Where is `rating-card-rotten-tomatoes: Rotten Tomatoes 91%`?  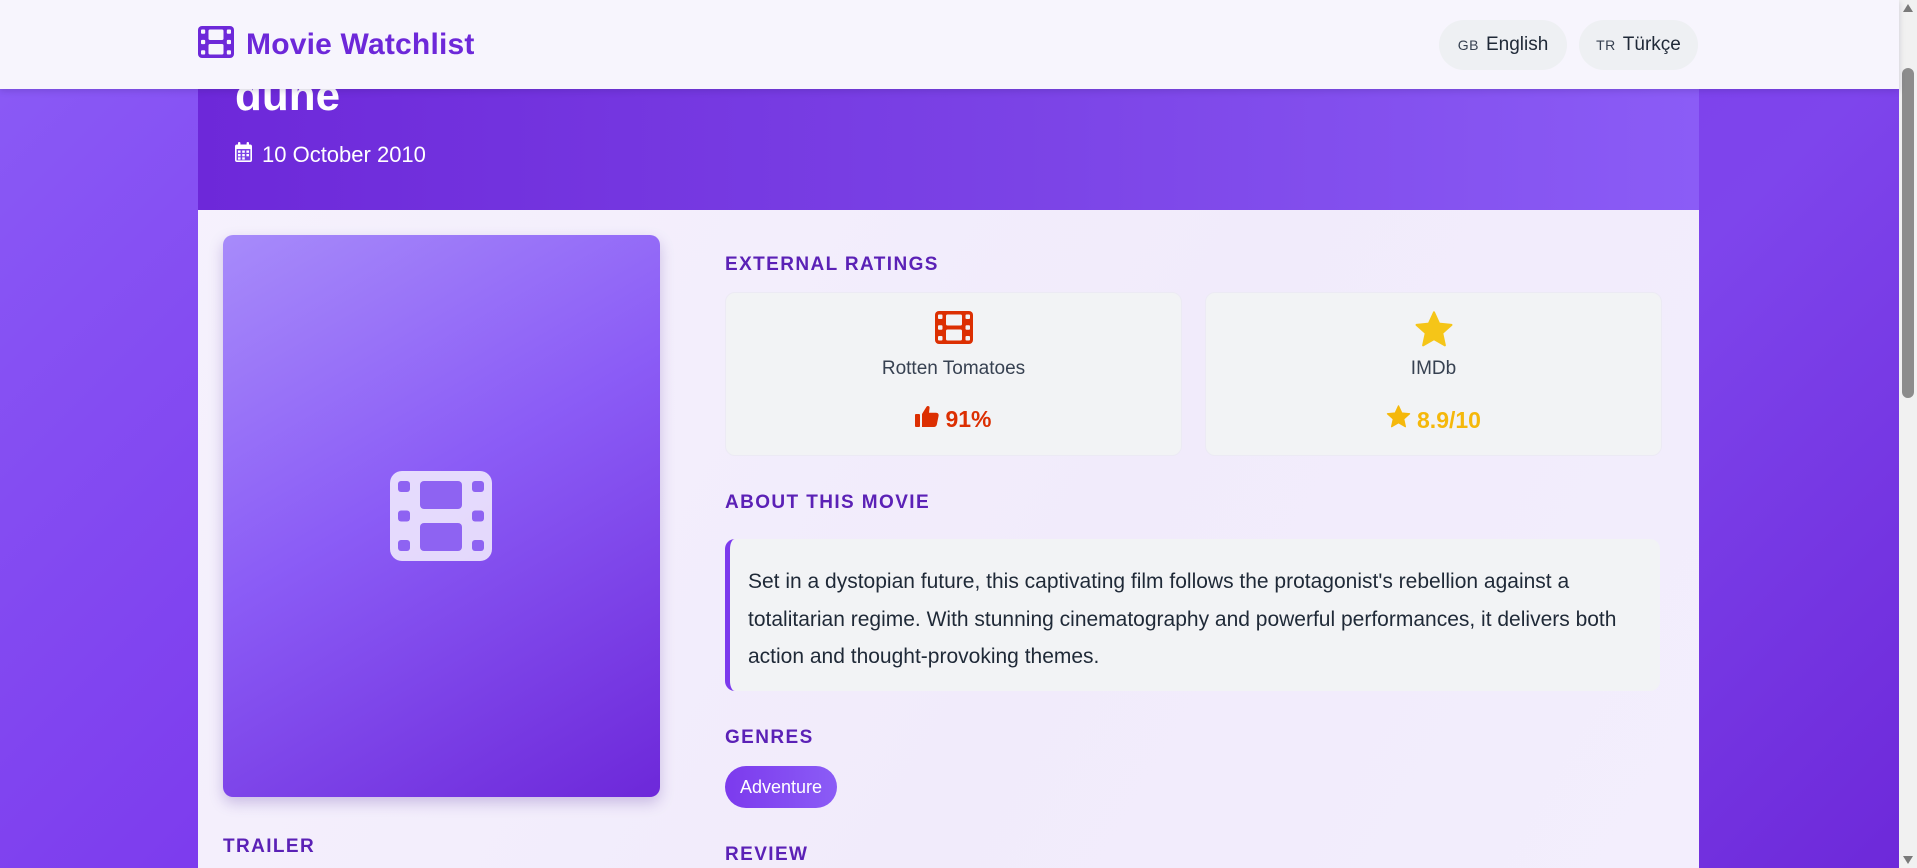
rating-card-rotten-tomatoes: Rotten Tomatoes 91% is located at coordinates (953, 374).